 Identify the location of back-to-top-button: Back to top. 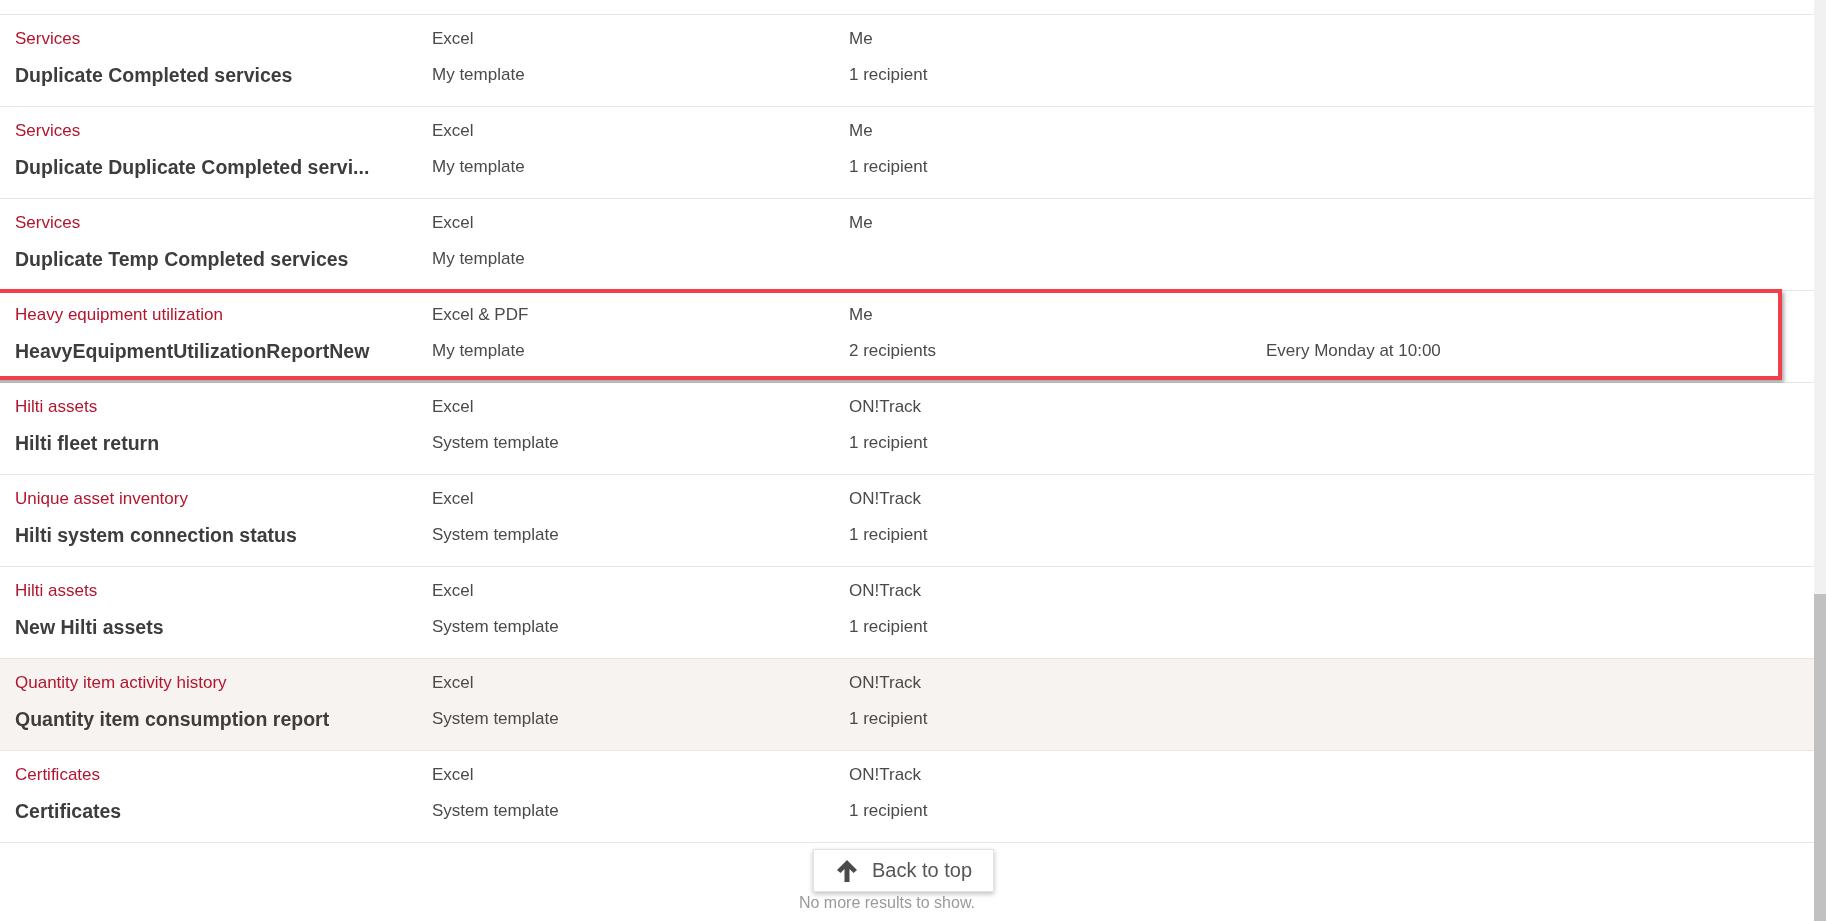
(903, 870).